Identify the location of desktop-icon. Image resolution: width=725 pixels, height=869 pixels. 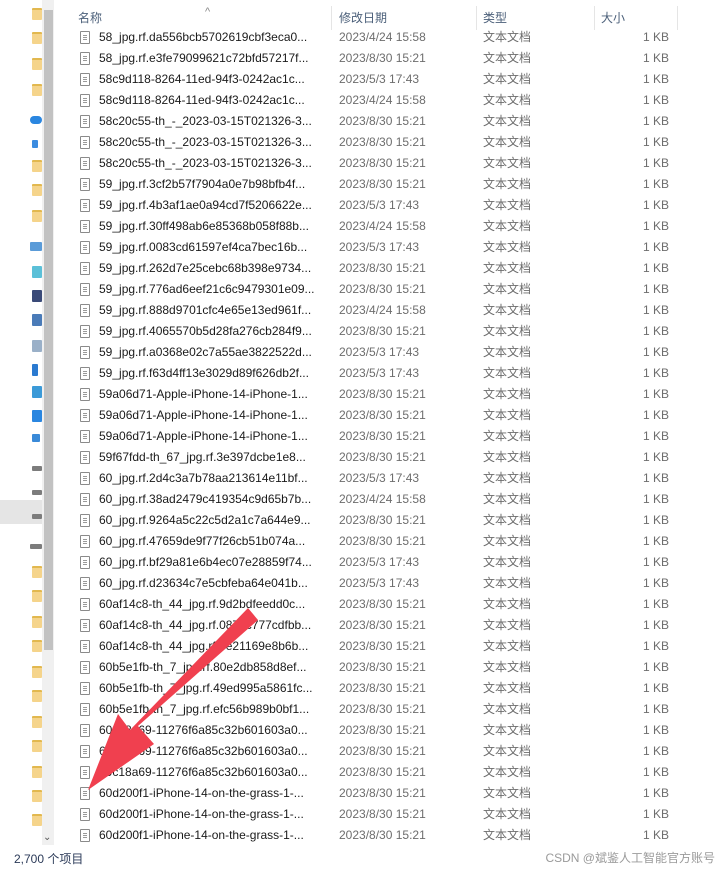
(37, 416).